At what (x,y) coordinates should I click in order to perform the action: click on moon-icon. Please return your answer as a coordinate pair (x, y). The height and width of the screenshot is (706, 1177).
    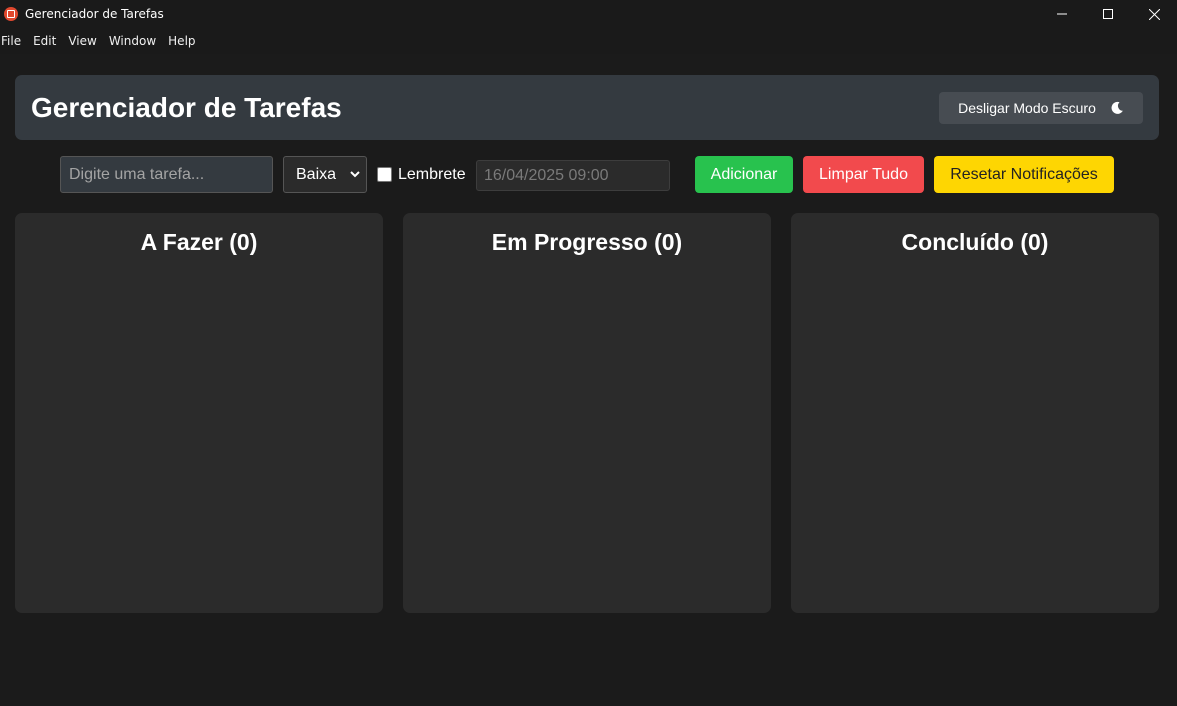
    Looking at the image, I should click on (1117, 108).